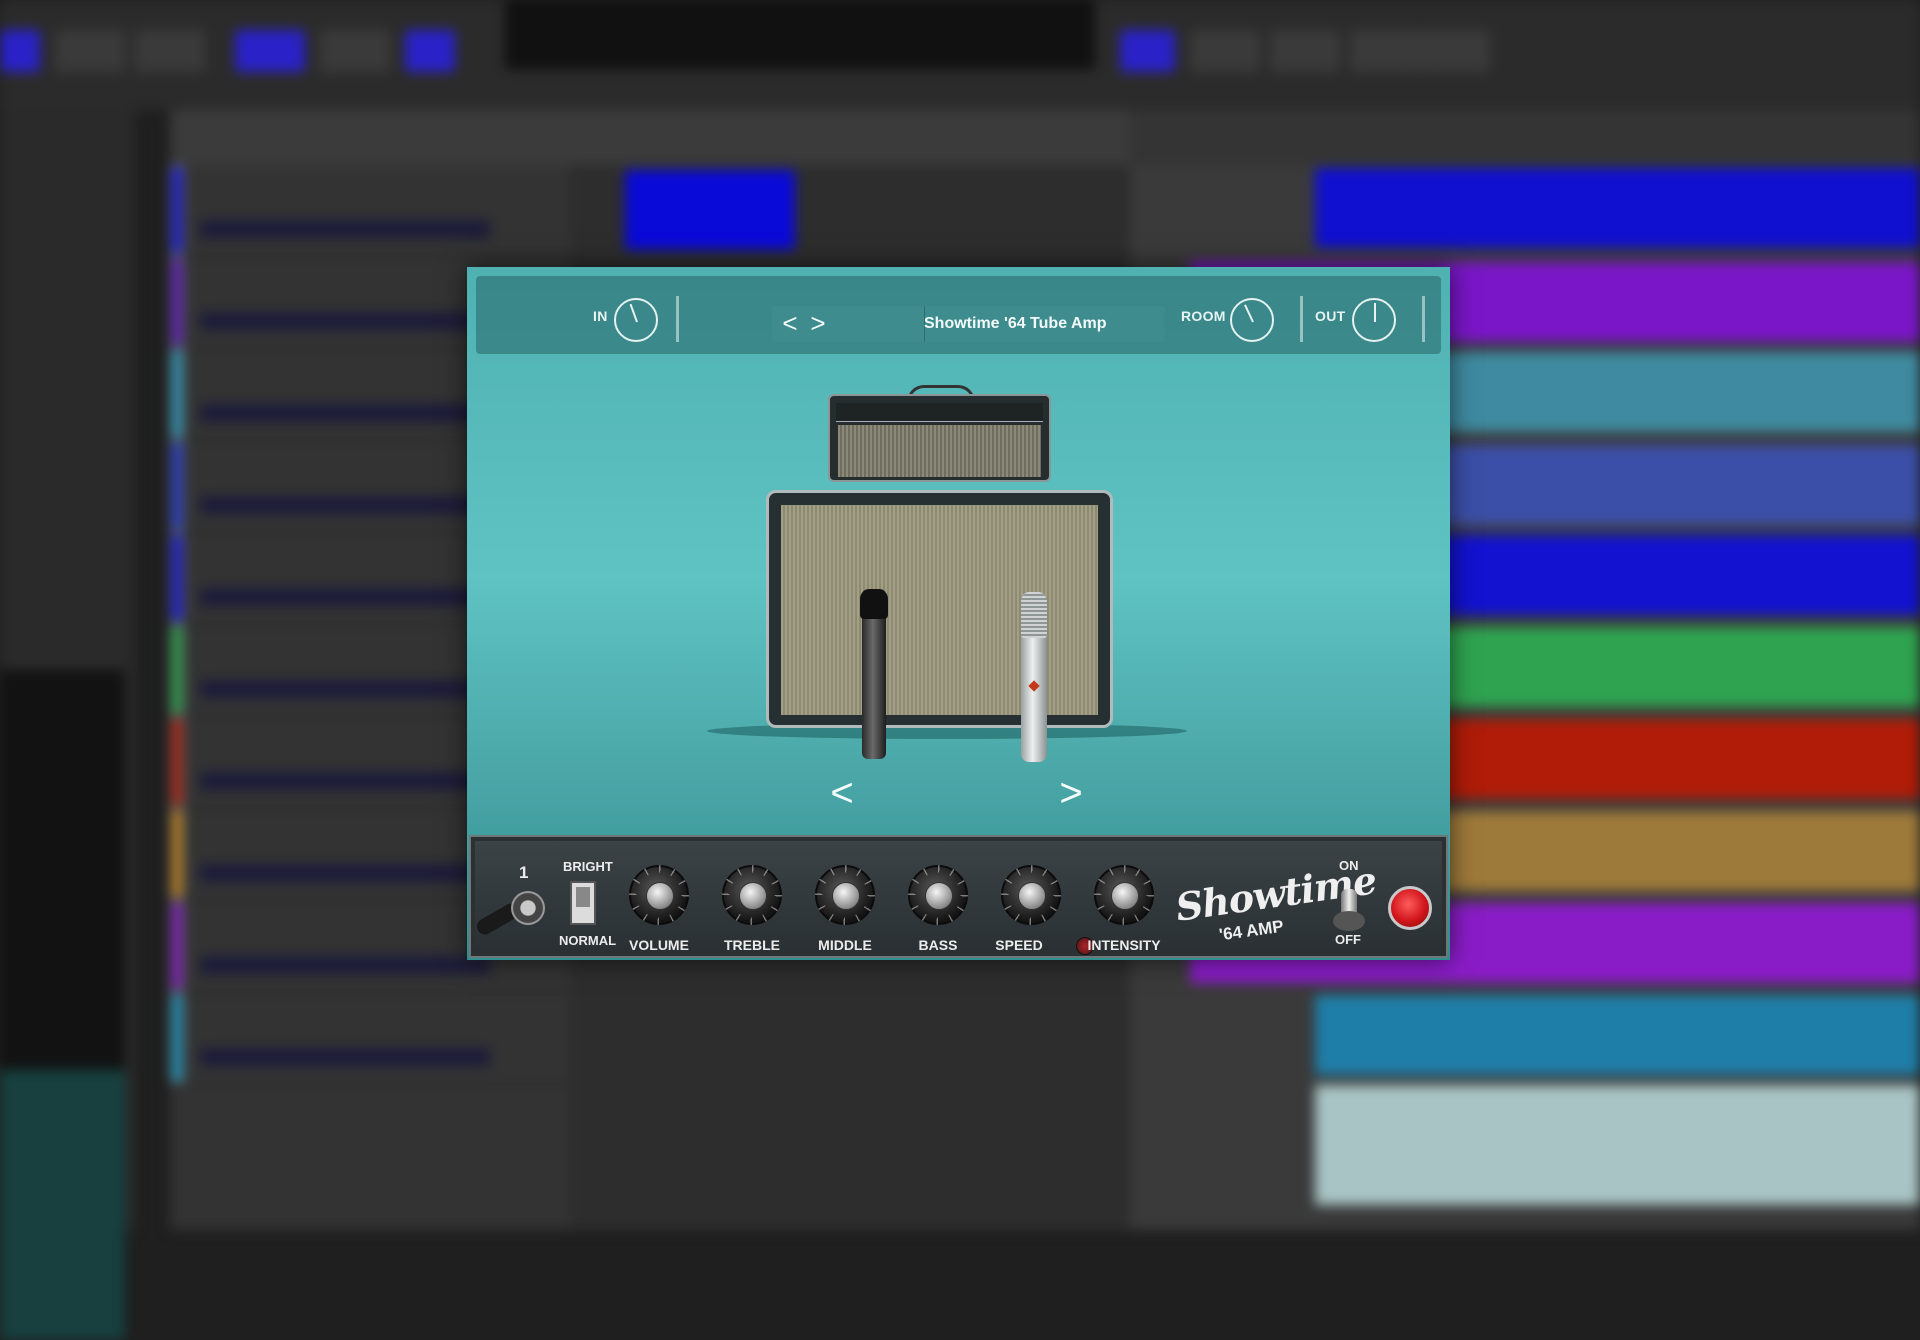  I want to click on speed-label: SPEED, so click(1019, 945).